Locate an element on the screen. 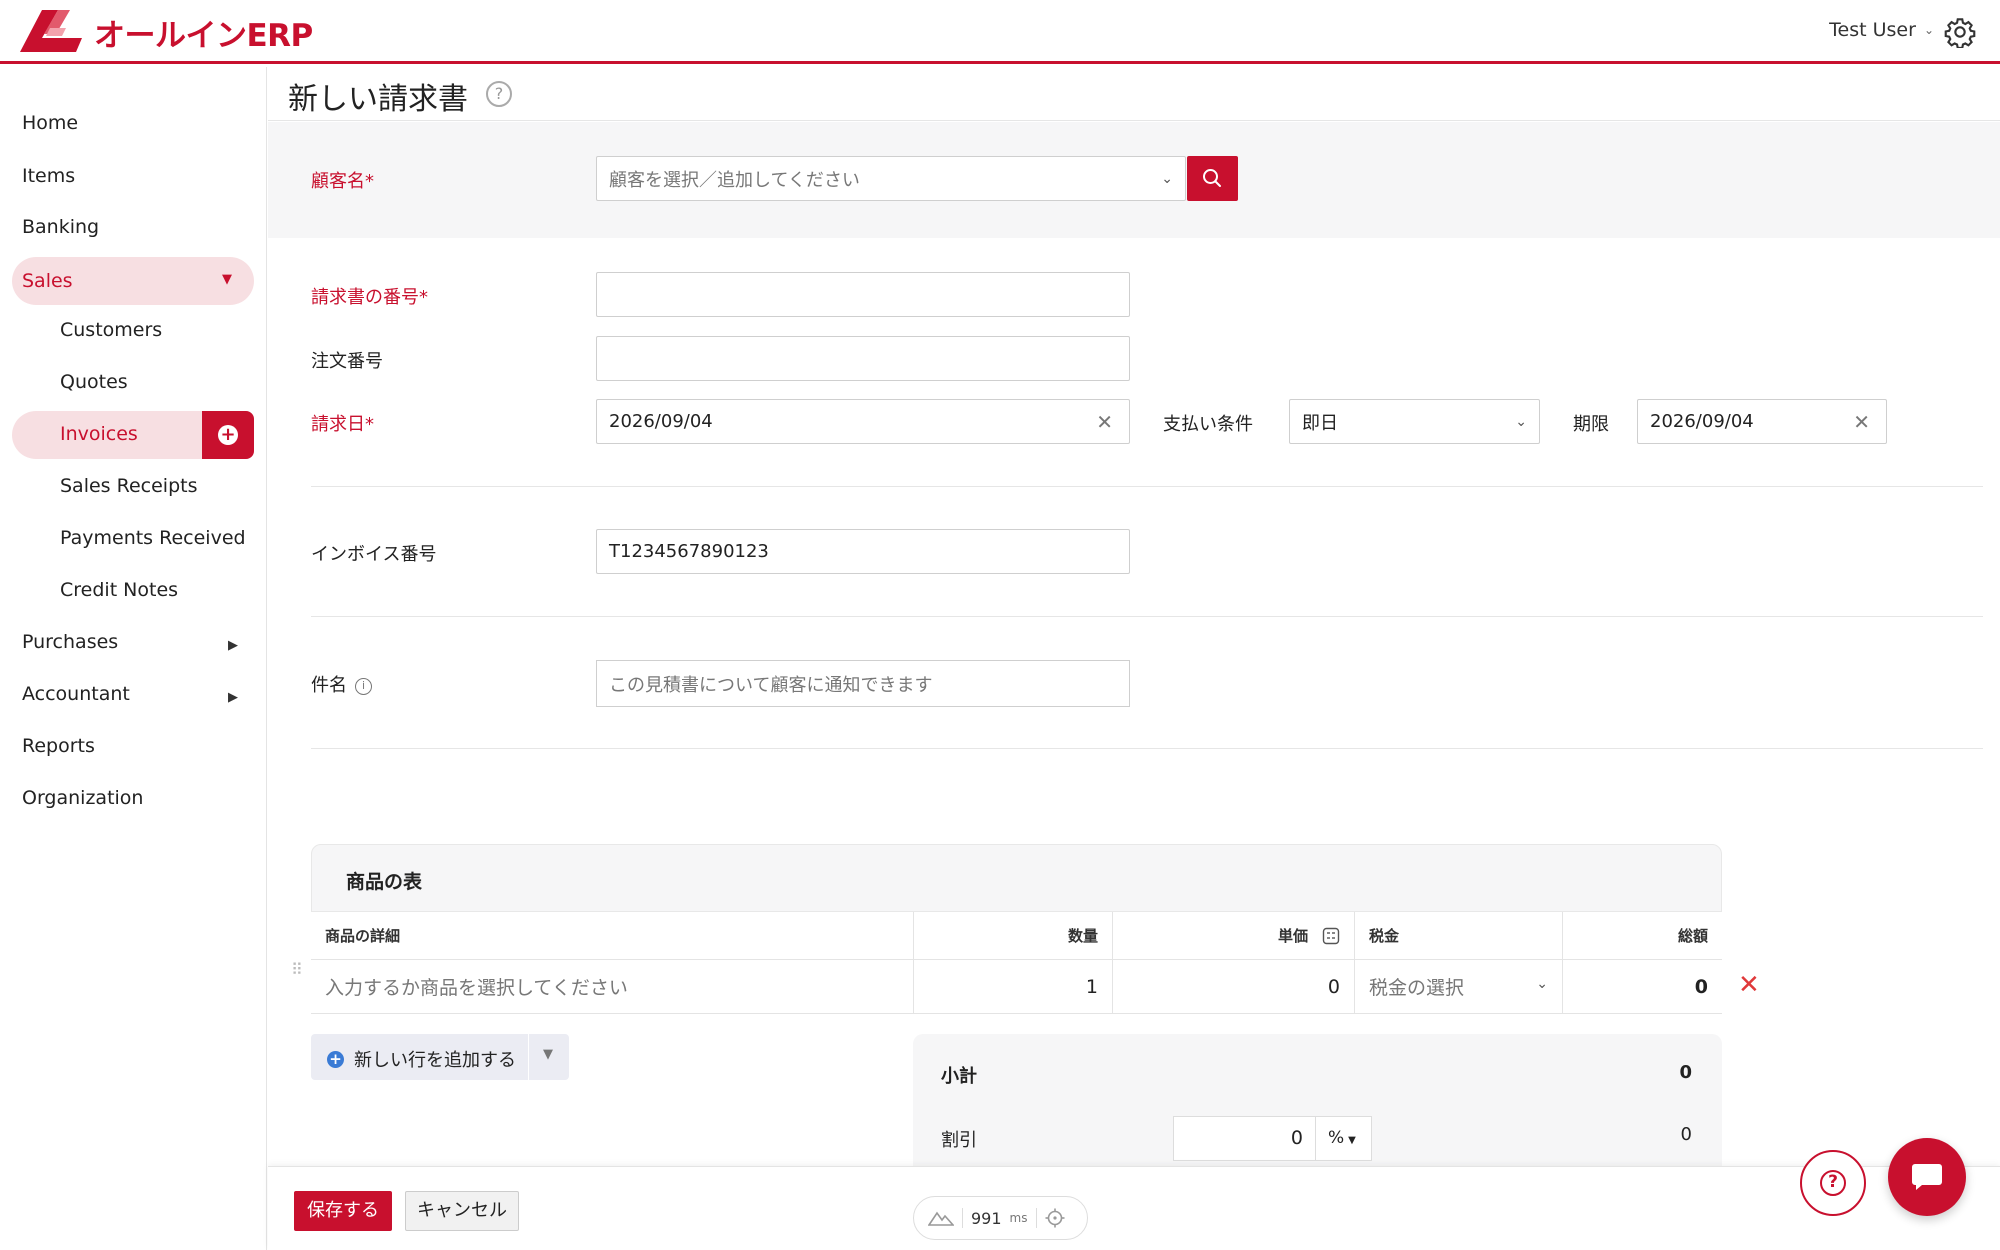 The width and height of the screenshot is (2000, 1250). sidebar-item-customers: Customers is located at coordinates (111, 330).